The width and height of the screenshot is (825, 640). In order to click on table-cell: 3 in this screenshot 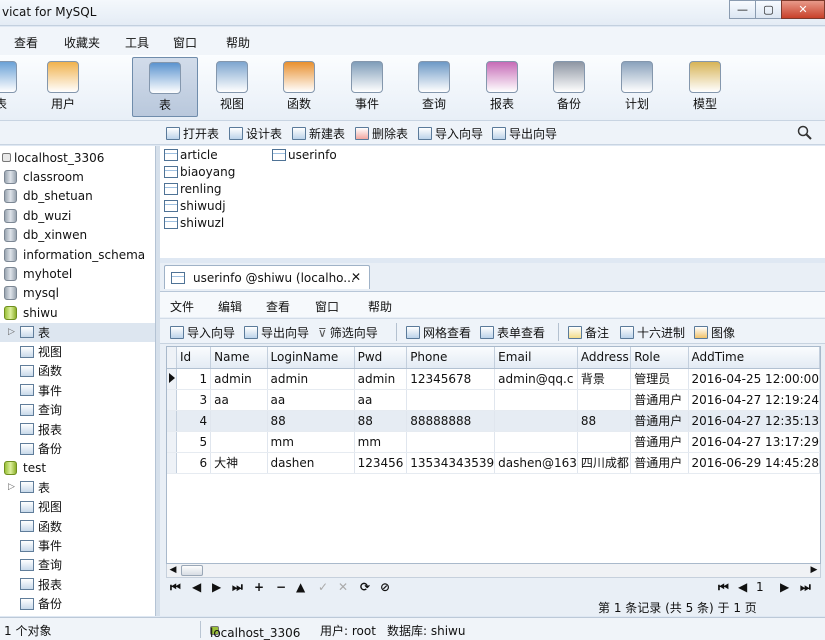, I will do `click(194, 400)`.